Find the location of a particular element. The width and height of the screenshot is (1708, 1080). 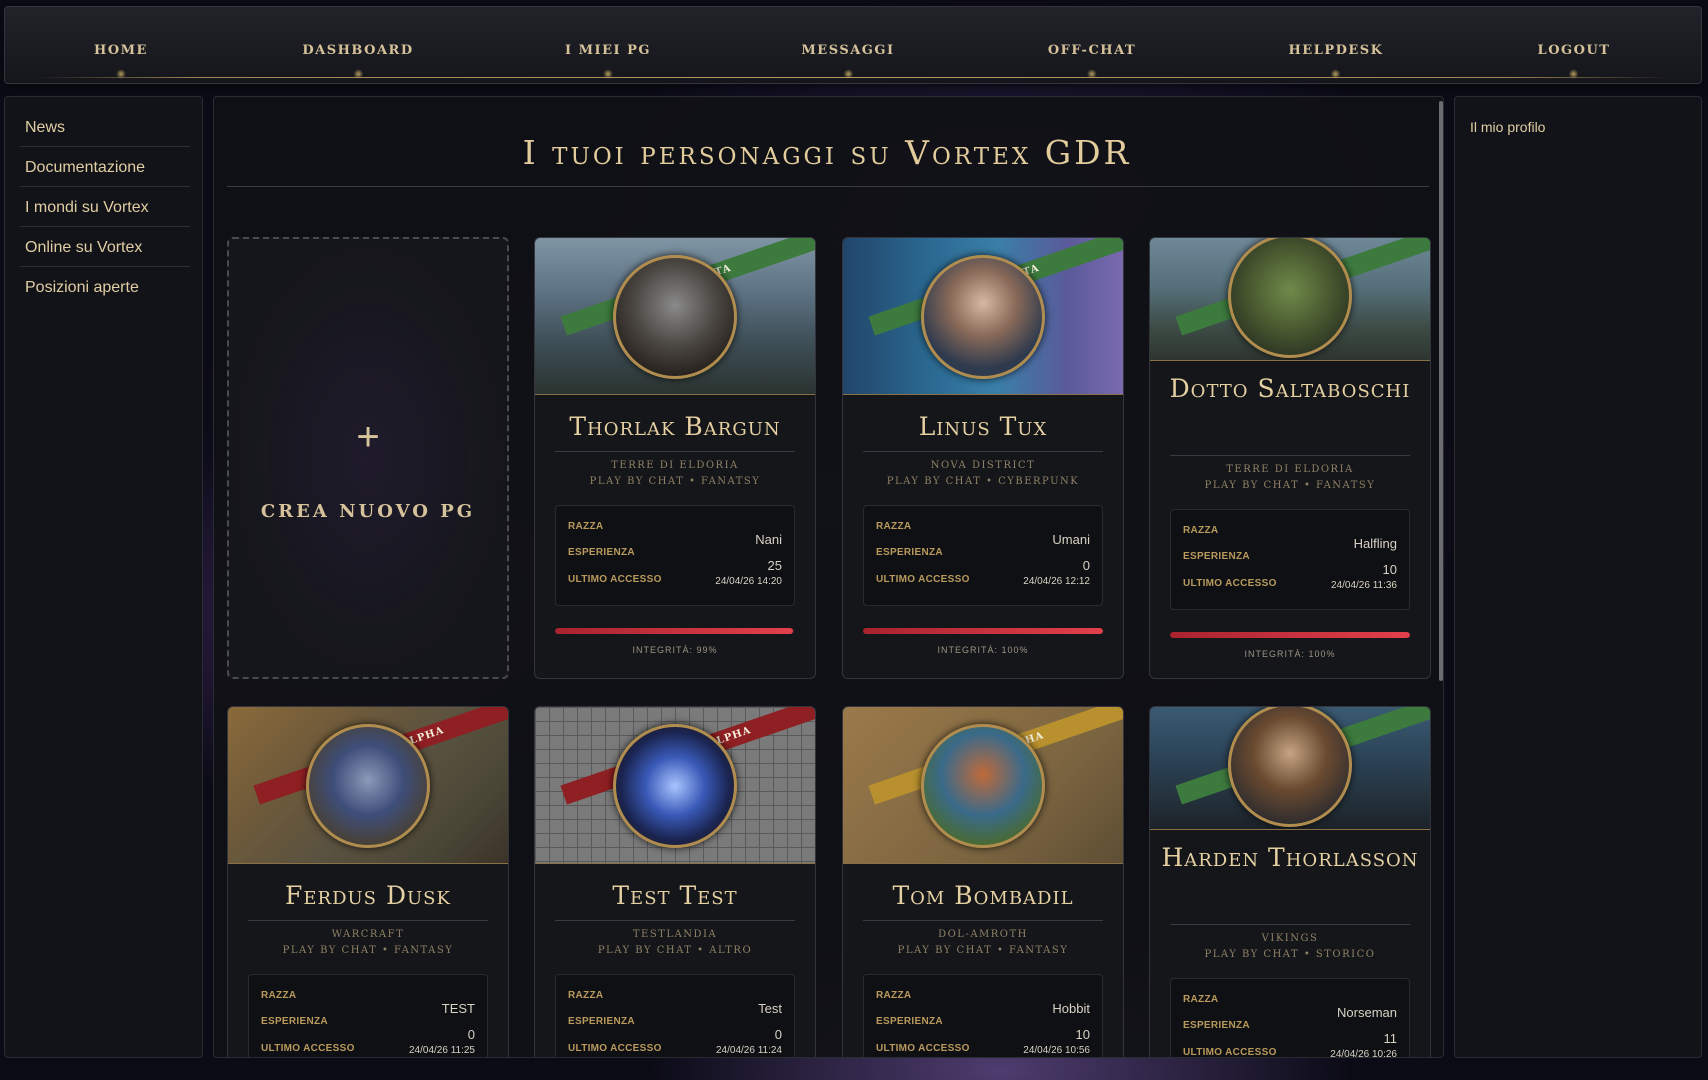

sidebar-item-documentazione: Documentazione is located at coordinates (105, 167).